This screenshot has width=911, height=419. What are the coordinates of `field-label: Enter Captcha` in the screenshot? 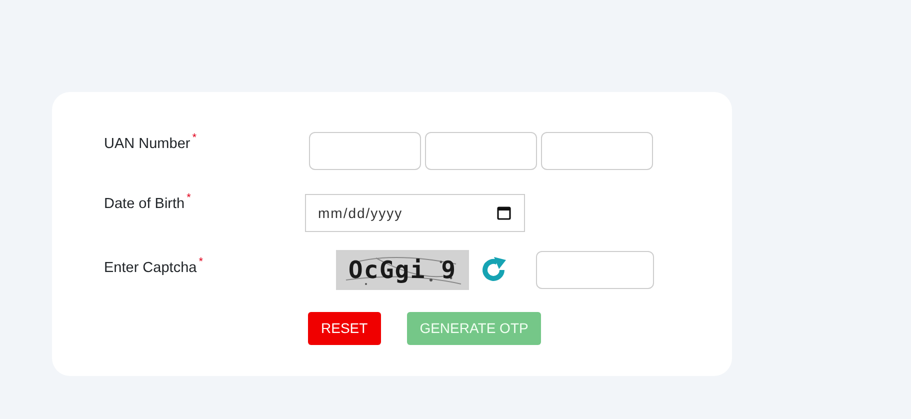 It's located at (150, 268).